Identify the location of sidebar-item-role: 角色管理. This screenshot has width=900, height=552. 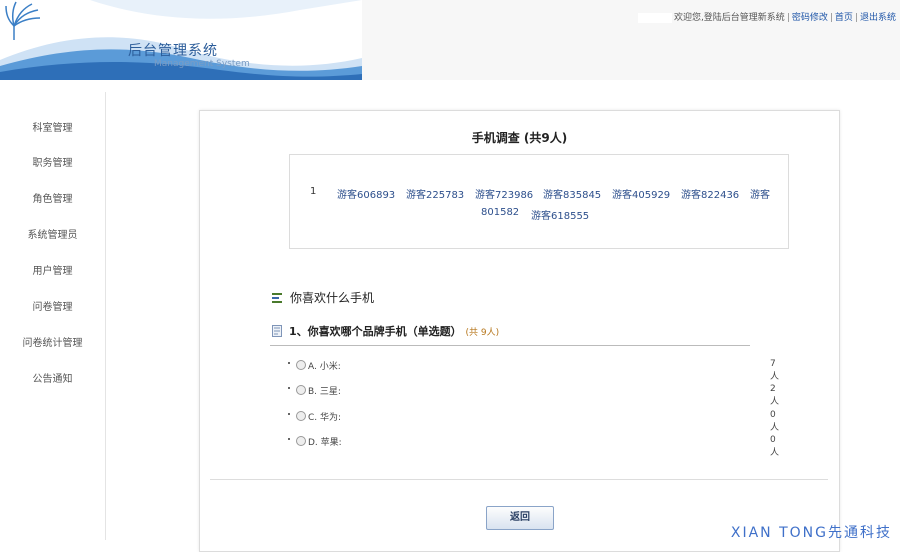
(52, 197).